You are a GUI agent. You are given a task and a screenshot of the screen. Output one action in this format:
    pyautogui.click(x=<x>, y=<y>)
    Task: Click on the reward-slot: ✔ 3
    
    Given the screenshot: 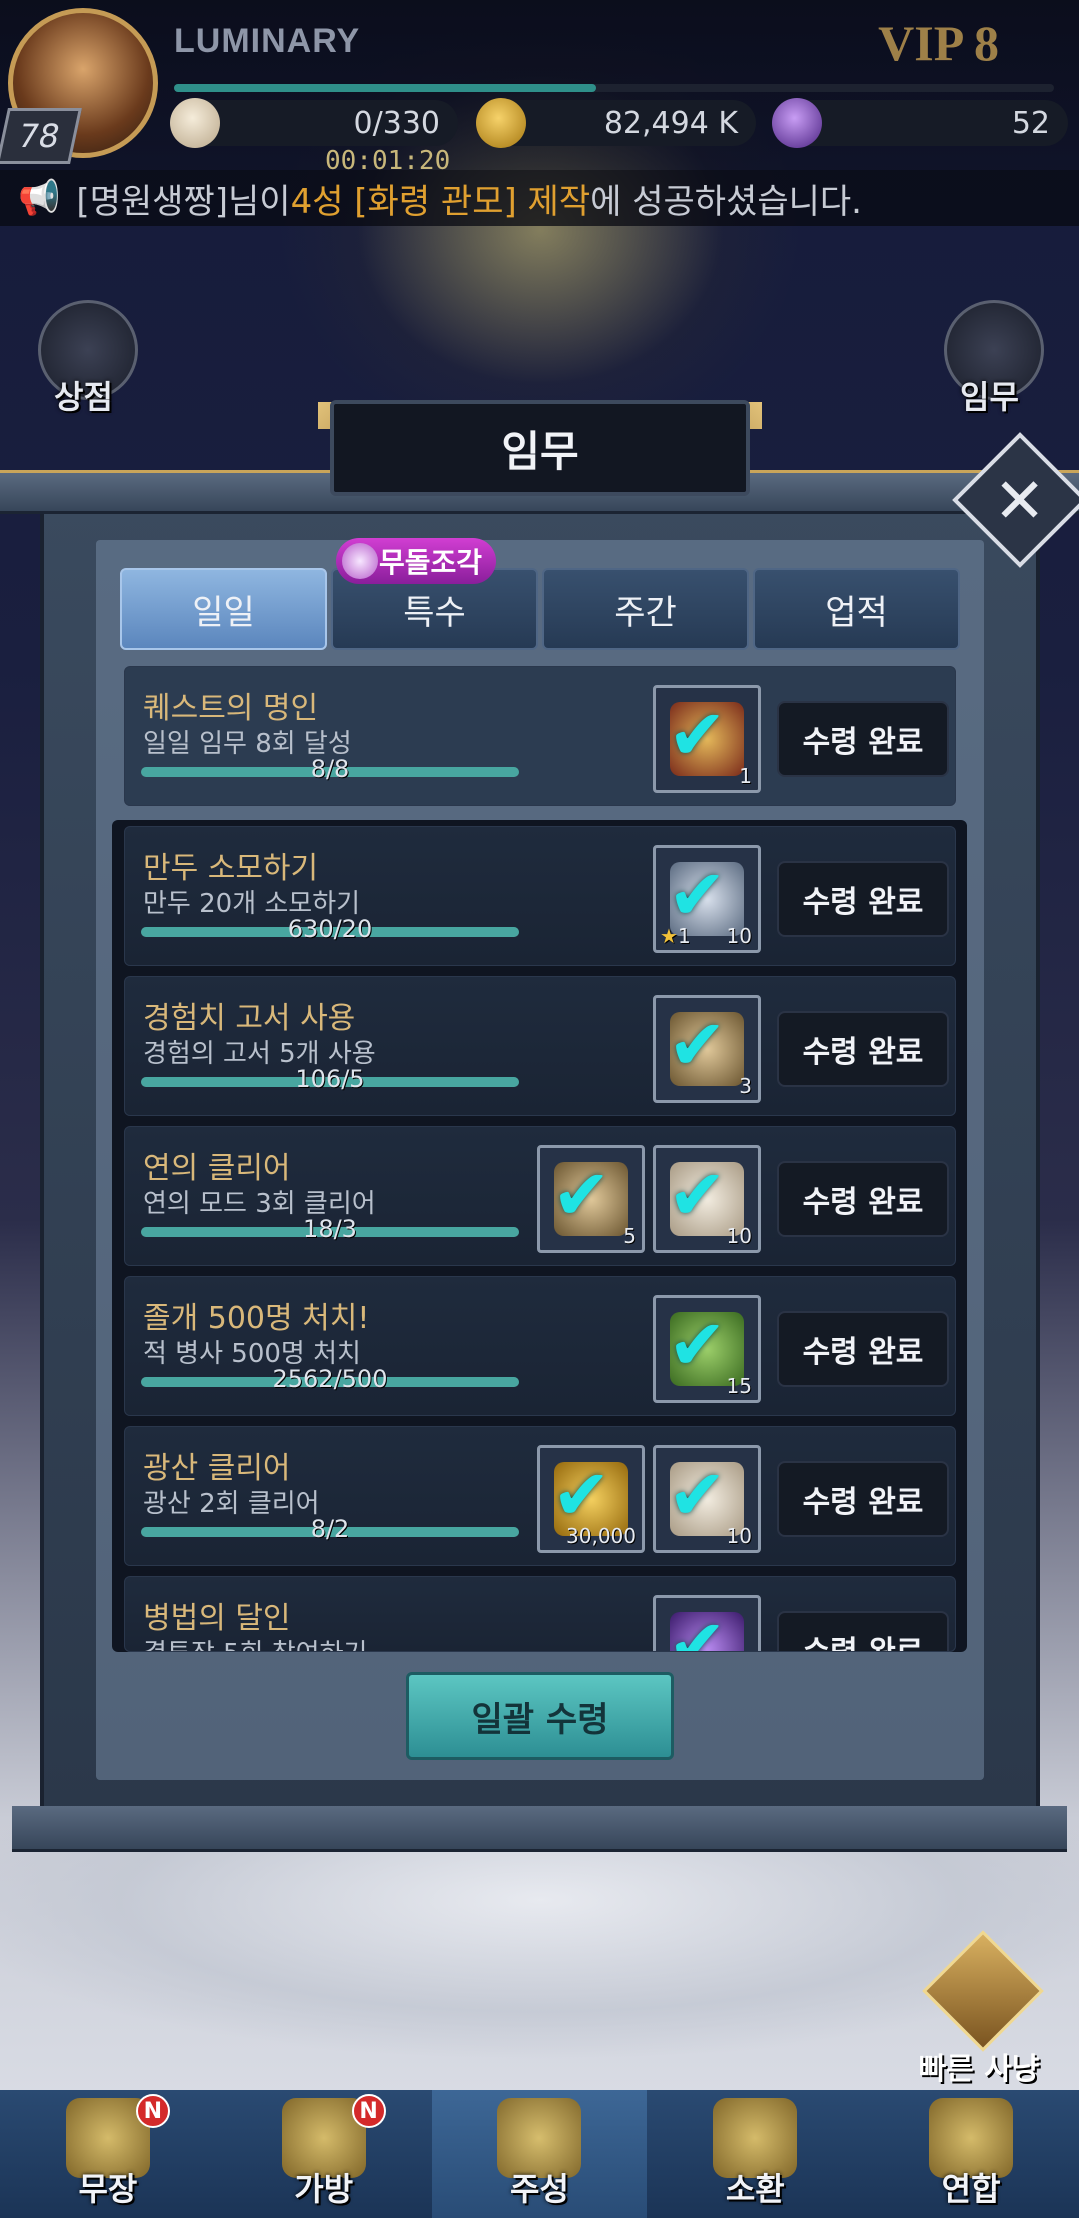 What is the action you would take?
    pyautogui.click(x=707, y=1049)
    